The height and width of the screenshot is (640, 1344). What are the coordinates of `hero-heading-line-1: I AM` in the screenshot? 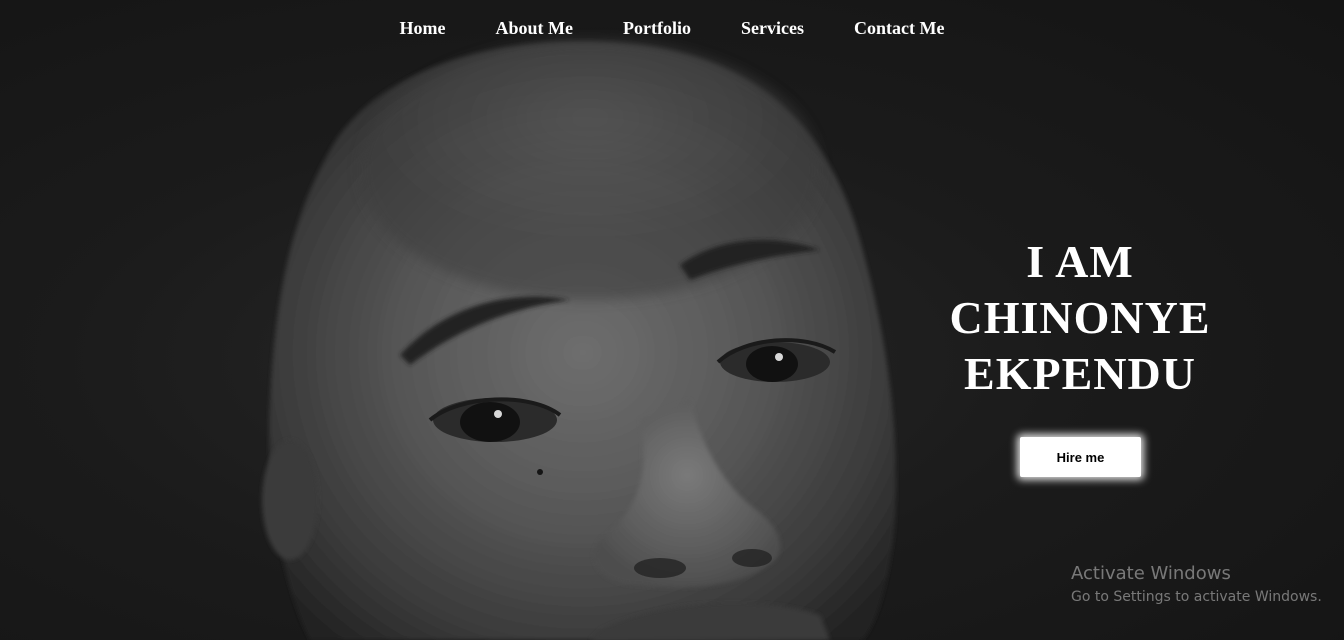 It's located at (1080, 261).